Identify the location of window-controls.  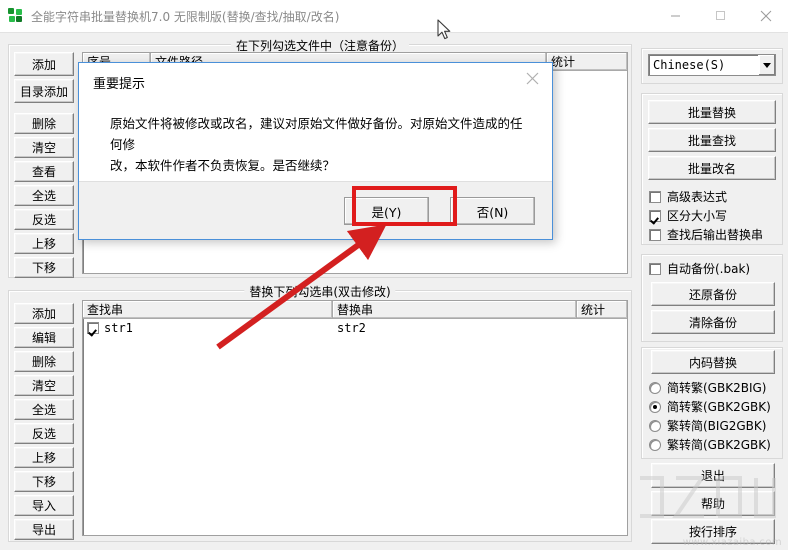
(720, 15).